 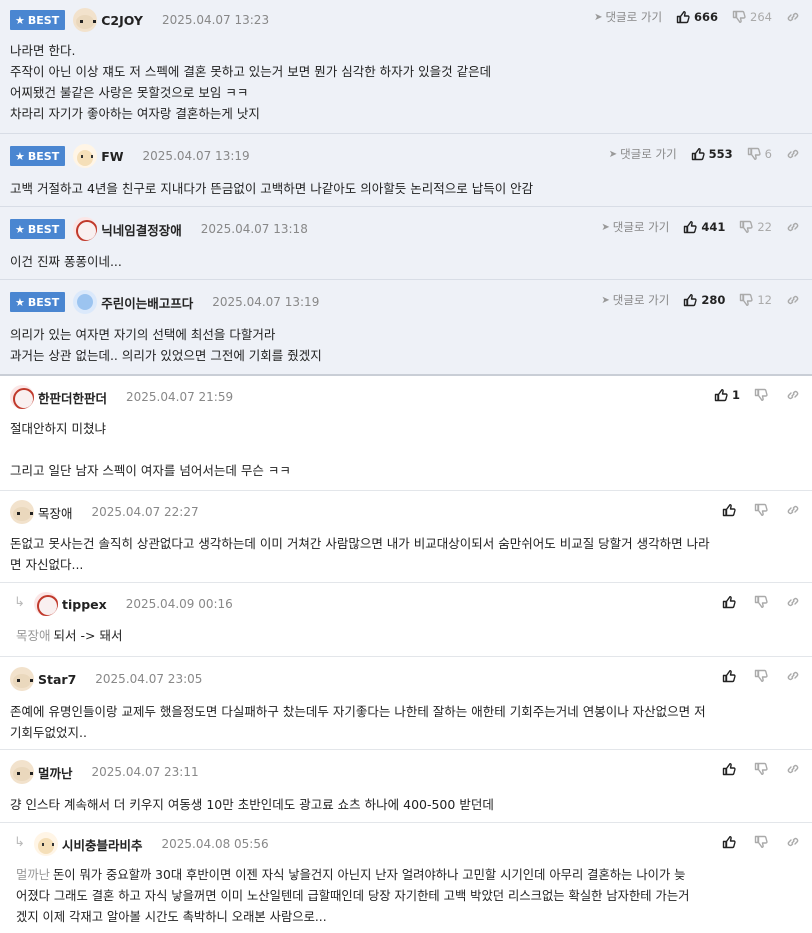 What do you see at coordinates (704, 227) in the screenshot?
I see `upvote-button: 441` at bounding box center [704, 227].